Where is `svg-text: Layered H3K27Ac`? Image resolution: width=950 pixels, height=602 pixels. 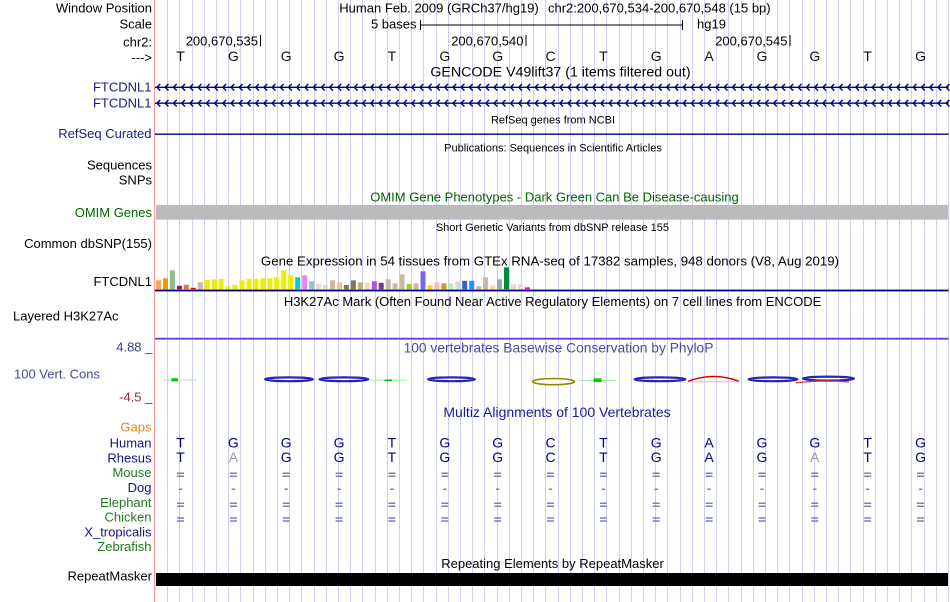 svg-text: Layered H3K27Ac is located at coordinates (66, 315).